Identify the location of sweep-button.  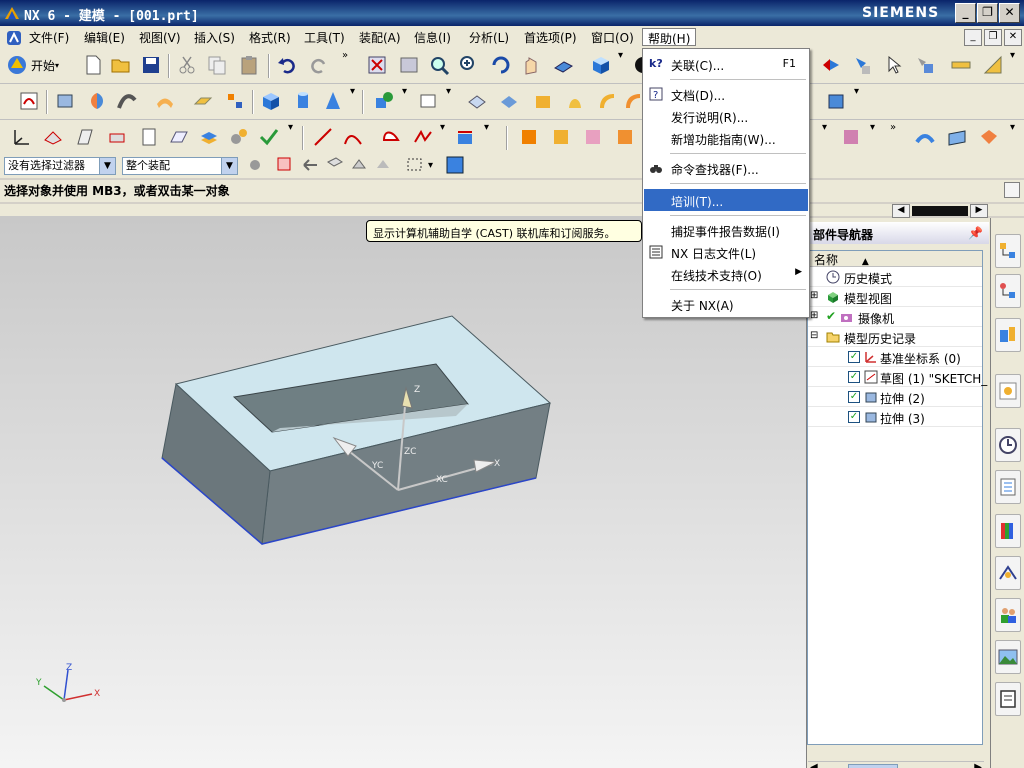
(127, 101).